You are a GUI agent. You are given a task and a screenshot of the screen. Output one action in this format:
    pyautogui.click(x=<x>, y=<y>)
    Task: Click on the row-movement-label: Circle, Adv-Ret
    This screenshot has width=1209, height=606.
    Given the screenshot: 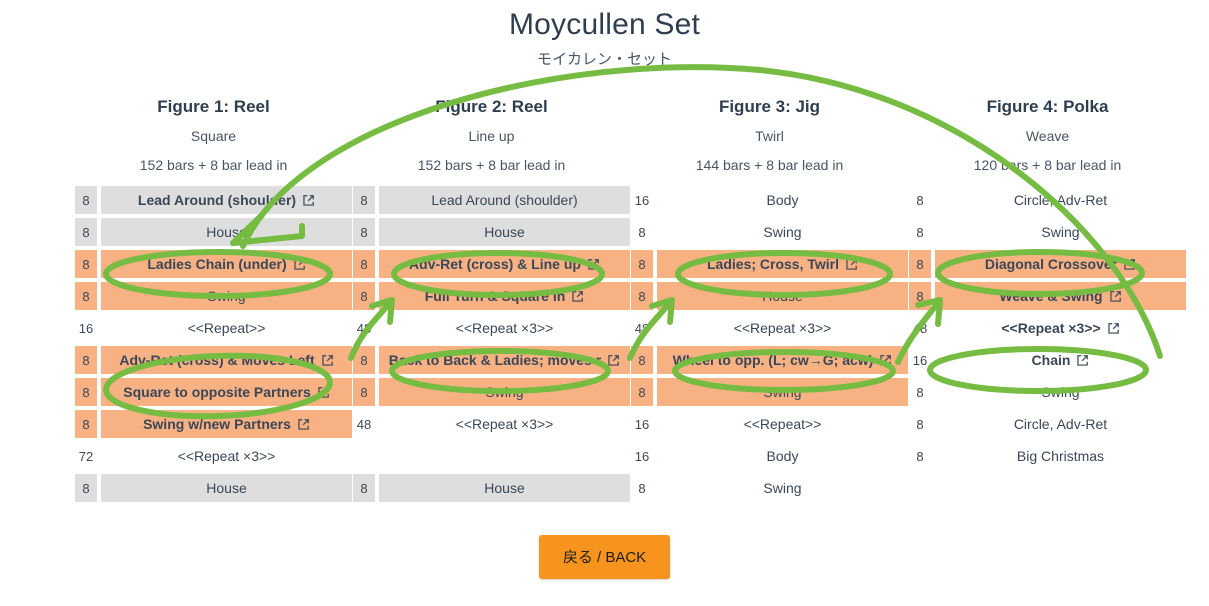 What is the action you would take?
    pyautogui.click(x=1060, y=424)
    